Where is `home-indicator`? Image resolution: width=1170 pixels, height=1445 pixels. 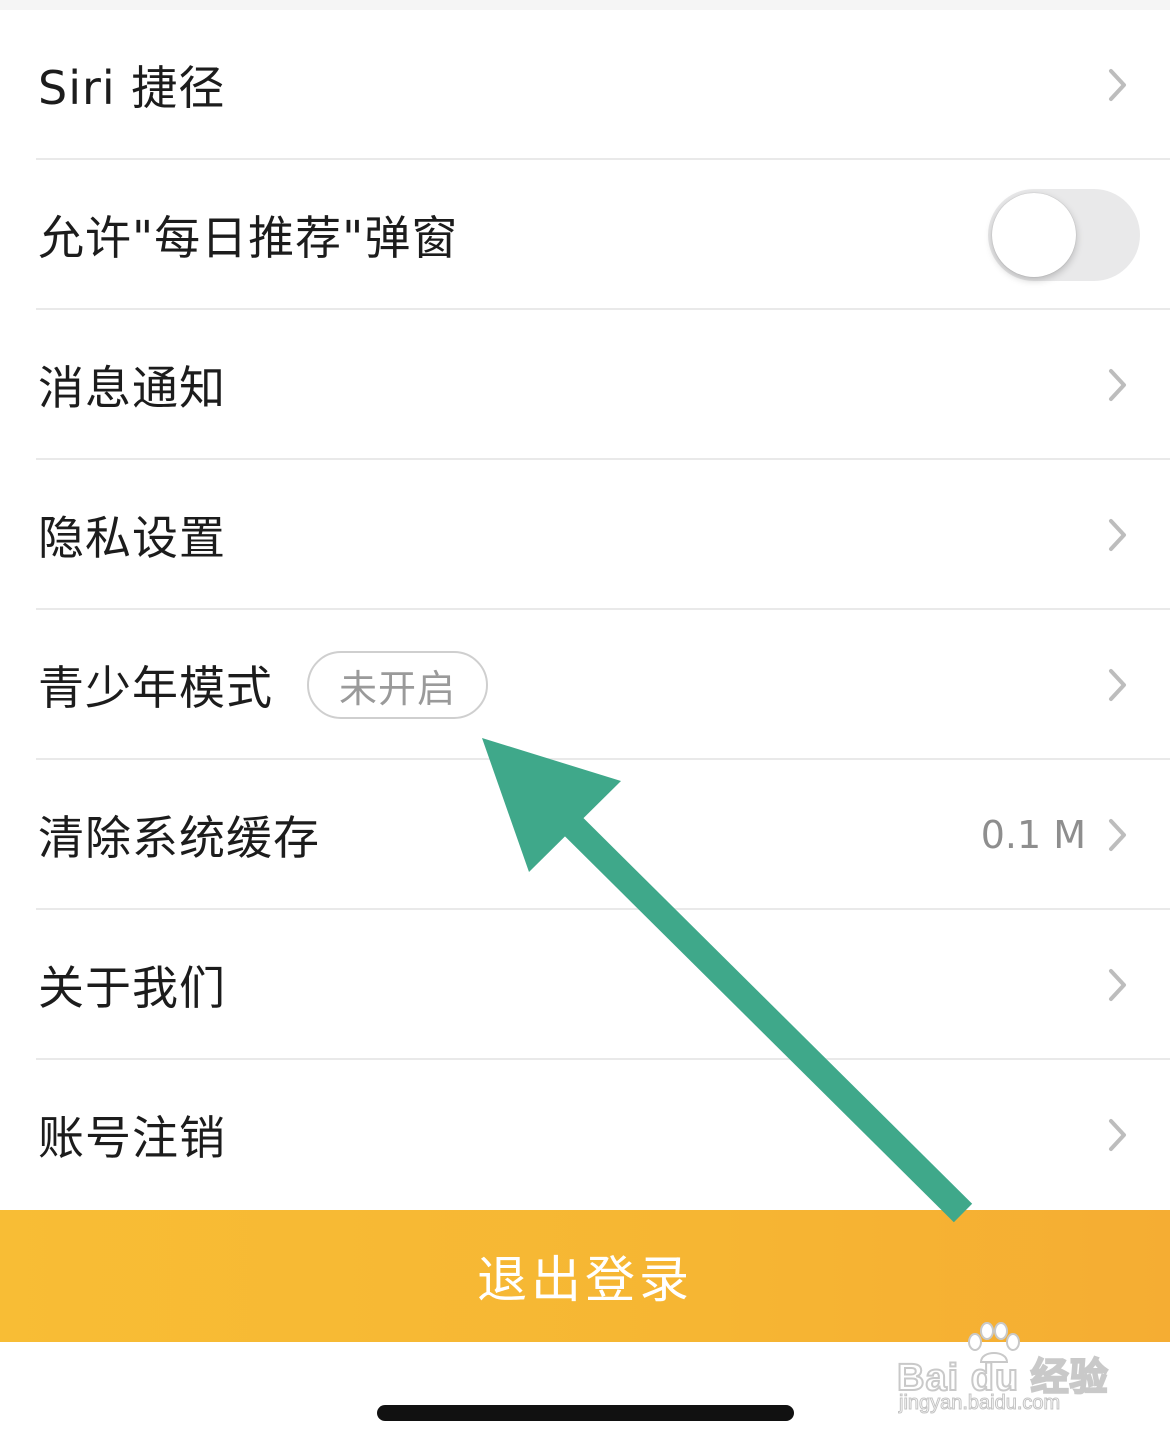
home-indicator is located at coordinates (585, 1413).